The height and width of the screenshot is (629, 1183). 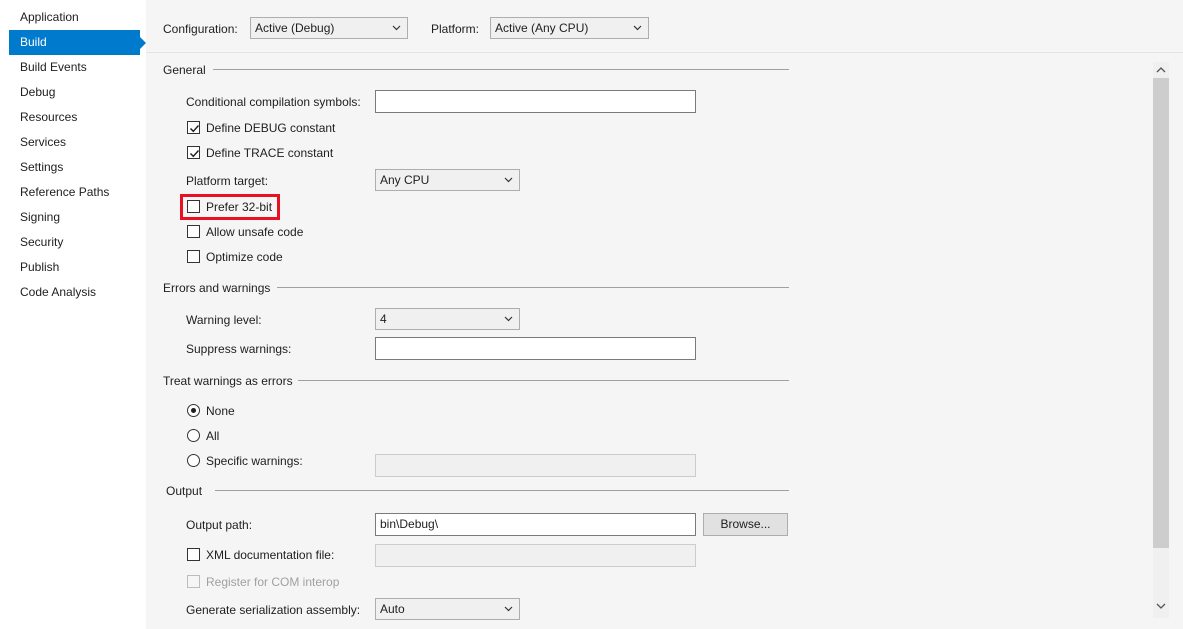 What do you see at coordinates (213, 436) in the screenshot?
I see `treat-all-label: All` at bounding box center [213, 436].